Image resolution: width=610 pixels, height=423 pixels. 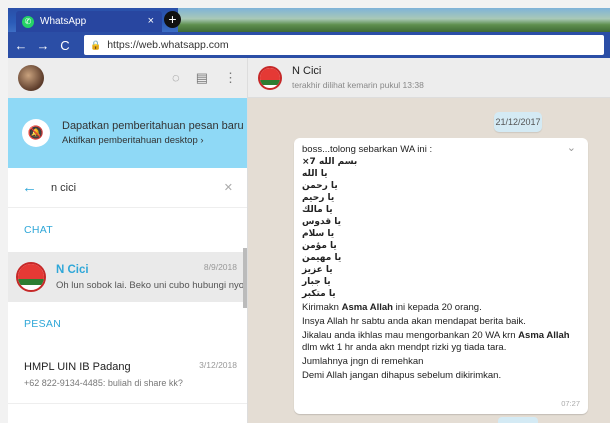 I want to click on section-messages: PESAN, so click(x=43, y=324).